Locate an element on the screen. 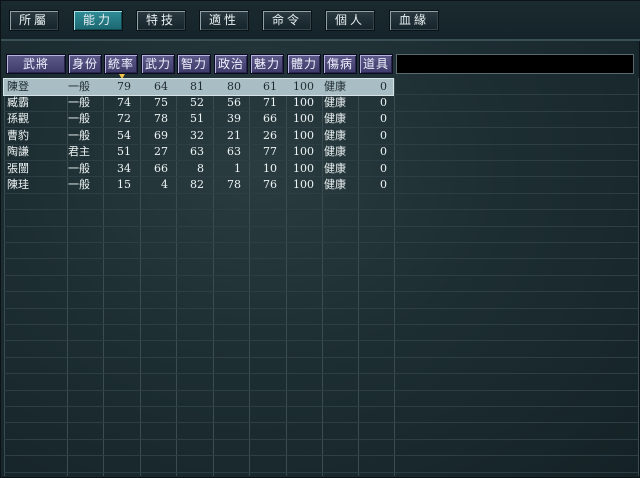 Image resolution: width=640 pixels, height=478 pixels. table-row: 臧霸 一般 74 75 52 56 71 100 健康 0 is located at coordinates (198, 103).